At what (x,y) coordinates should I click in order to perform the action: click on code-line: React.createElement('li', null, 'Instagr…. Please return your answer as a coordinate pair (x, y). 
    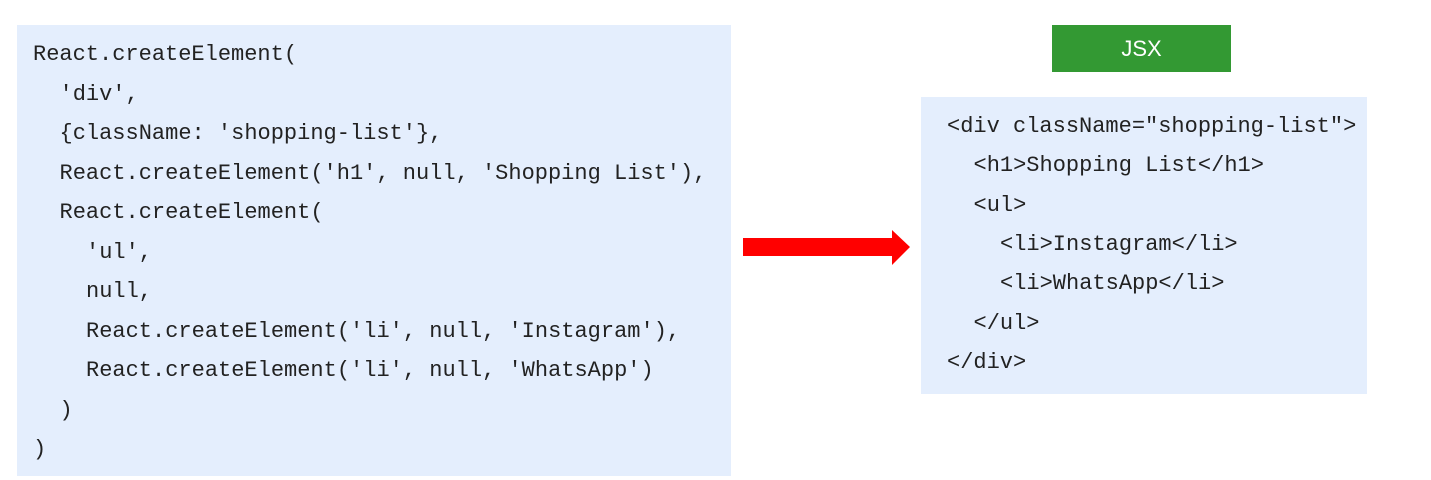
    Looking at the image, I should click on (383, 331).